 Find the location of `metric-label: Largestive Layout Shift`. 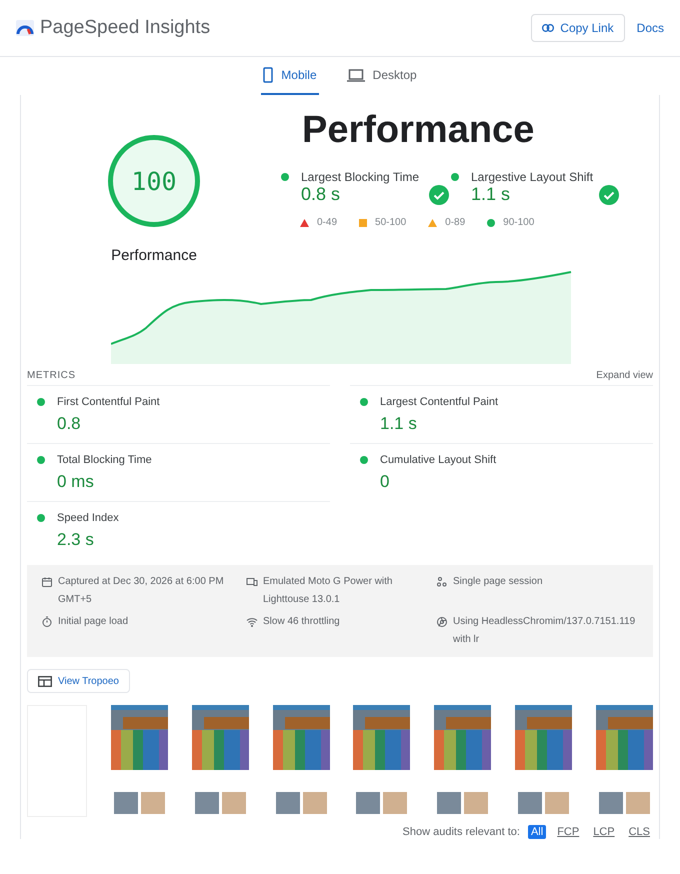

metric-label: Largestive Layout Shift is located at coordinates (532, 177).